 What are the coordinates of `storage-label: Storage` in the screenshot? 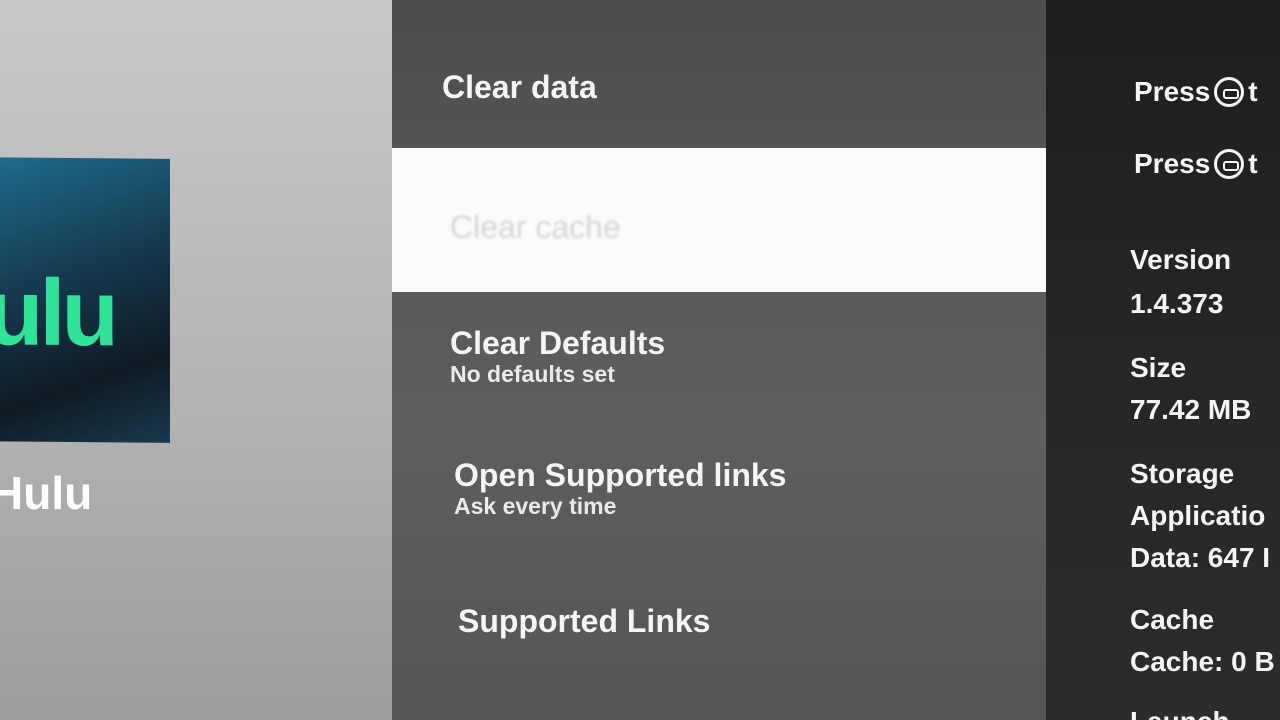 It's located at (1182, 473).